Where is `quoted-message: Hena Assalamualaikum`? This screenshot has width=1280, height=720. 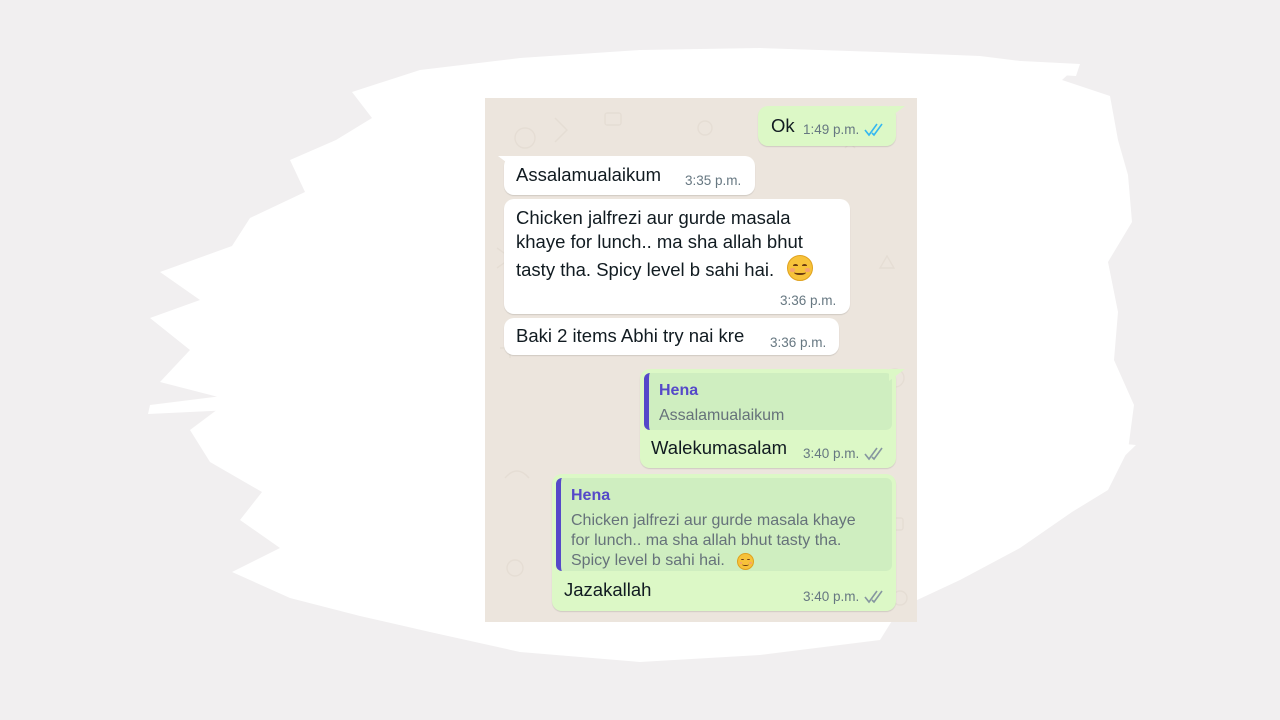 quoted-message: Hena Assalamualaikum is located at coordinates (768, 401).